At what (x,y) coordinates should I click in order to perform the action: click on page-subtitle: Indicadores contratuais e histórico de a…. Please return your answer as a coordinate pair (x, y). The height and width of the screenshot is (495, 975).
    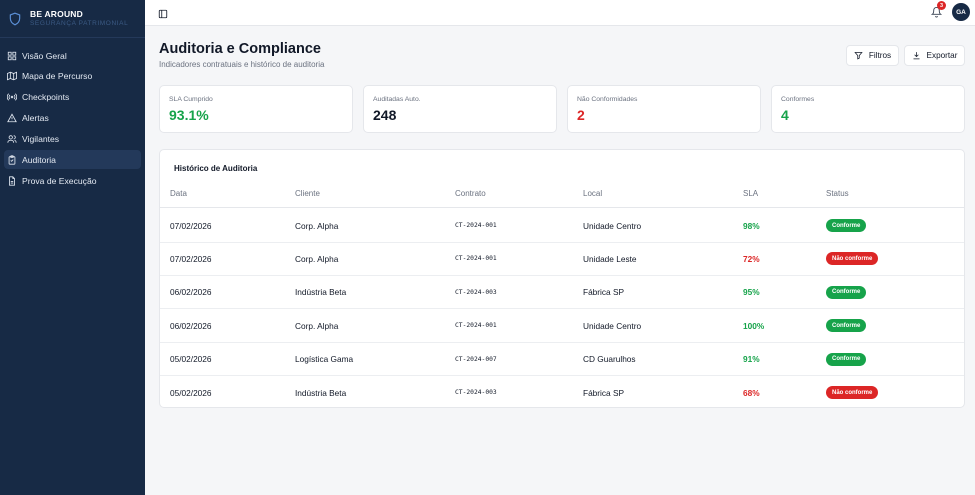
    Looking at the image, I should click on (242, 64).